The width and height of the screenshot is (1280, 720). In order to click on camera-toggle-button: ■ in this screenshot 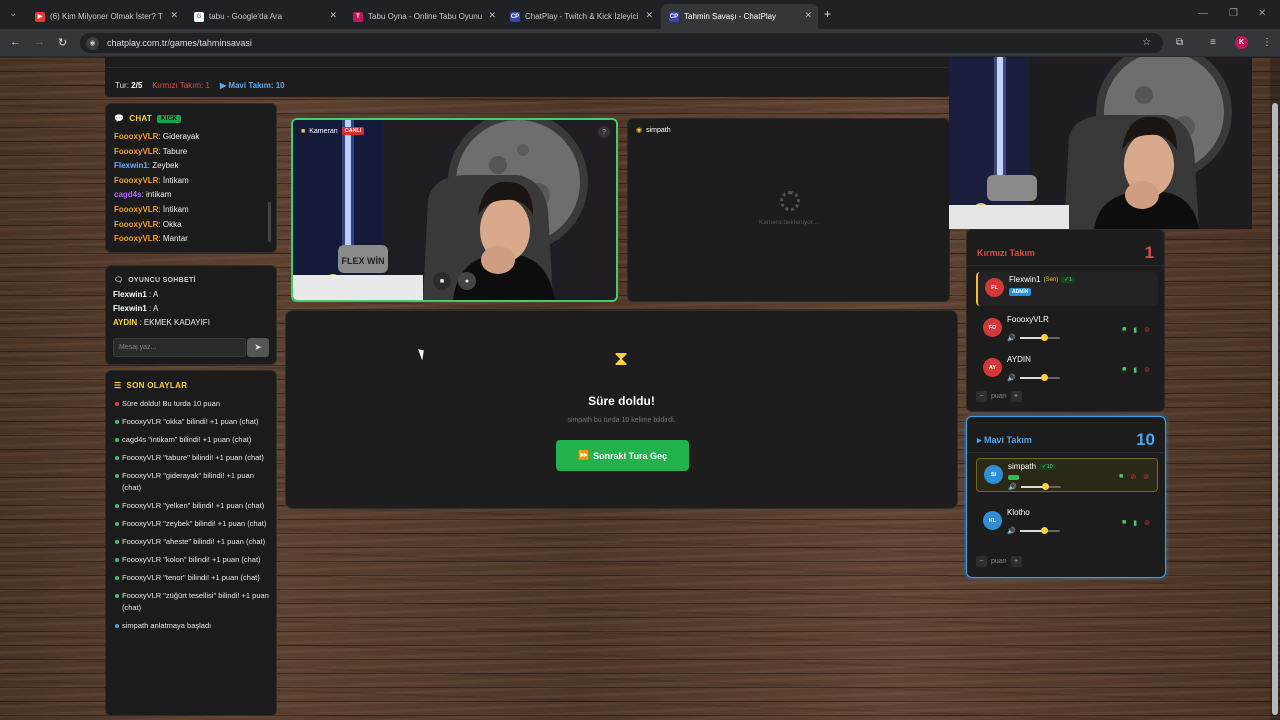, I will do `click(442, 281)`.